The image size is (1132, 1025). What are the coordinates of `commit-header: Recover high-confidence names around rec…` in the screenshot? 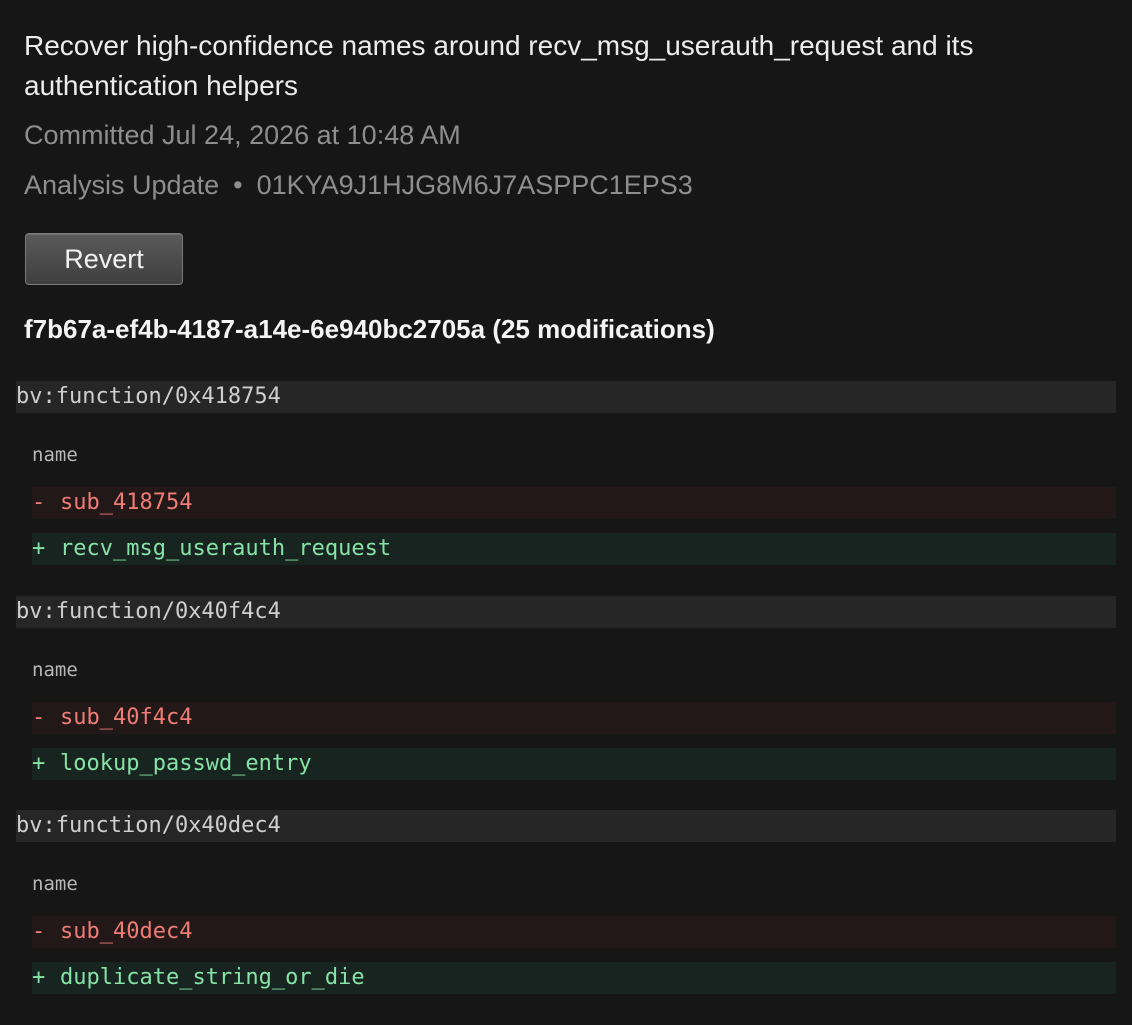 It's located at (569, 66).